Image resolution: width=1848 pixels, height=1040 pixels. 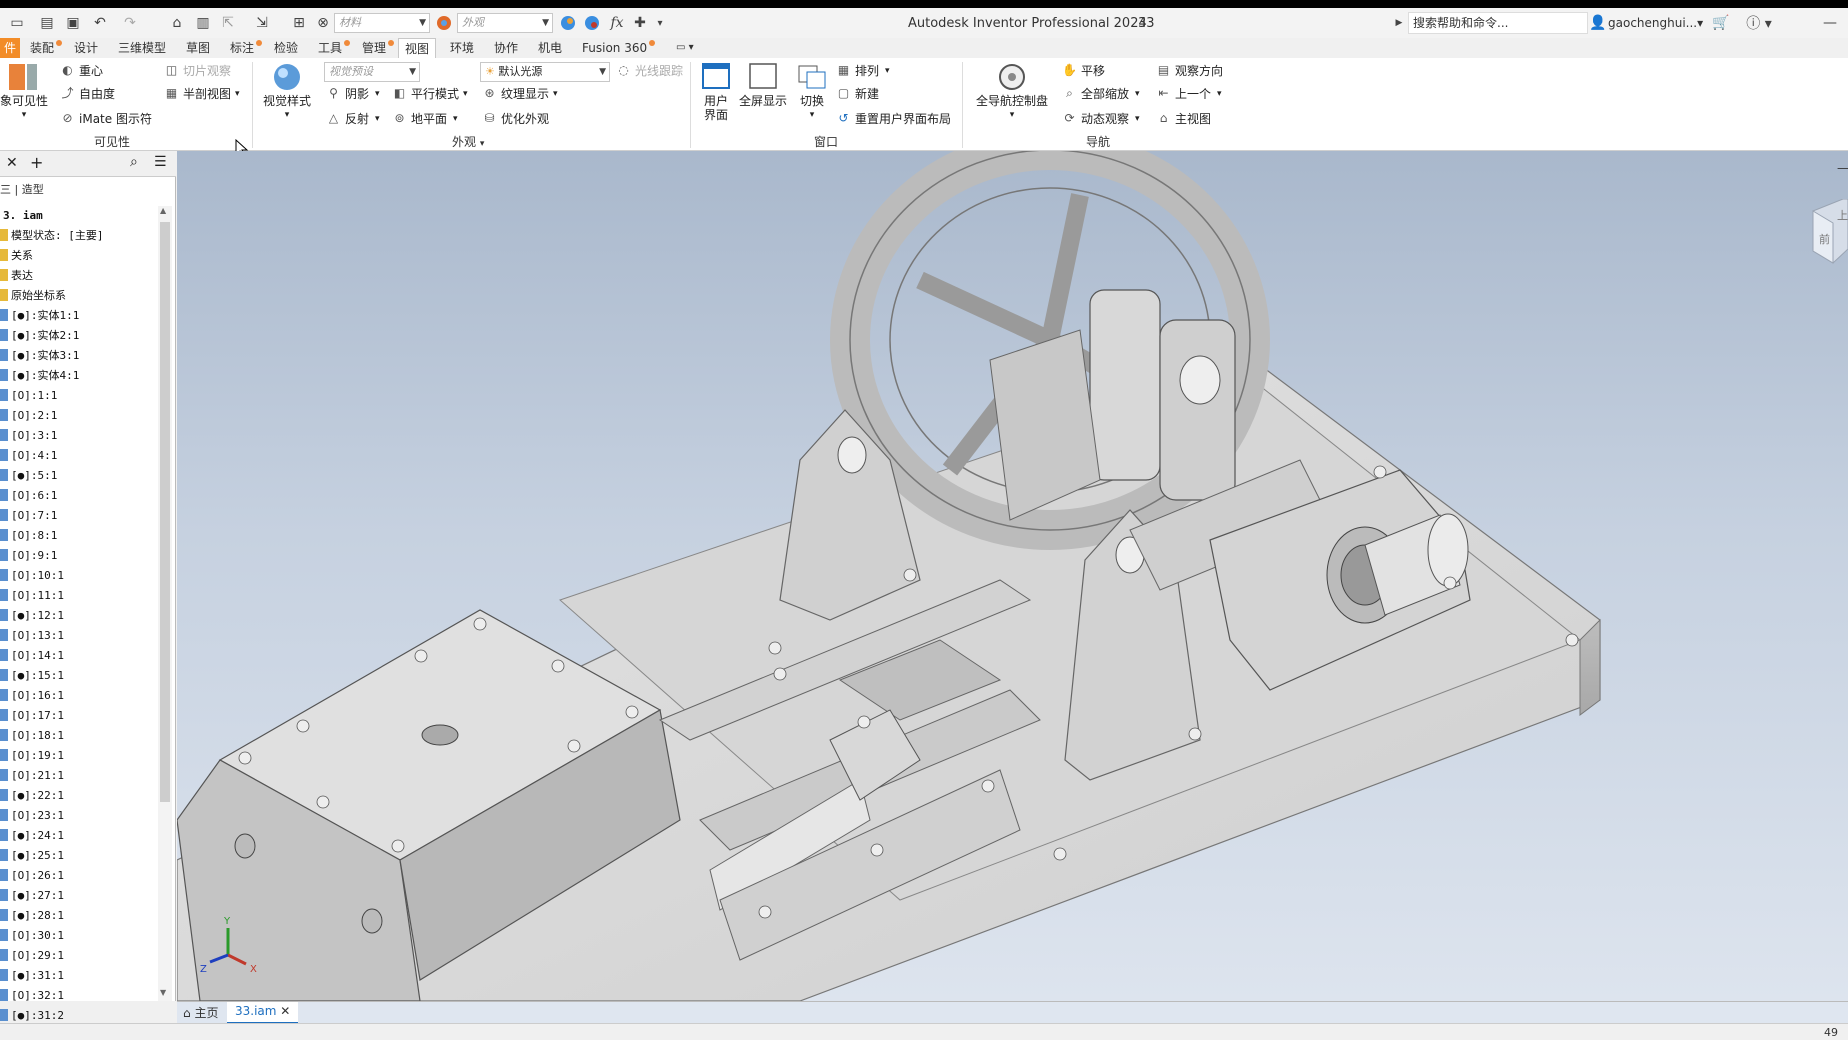 I want to click on tree-item: [O]:30:1, so click(x=32, y=935).